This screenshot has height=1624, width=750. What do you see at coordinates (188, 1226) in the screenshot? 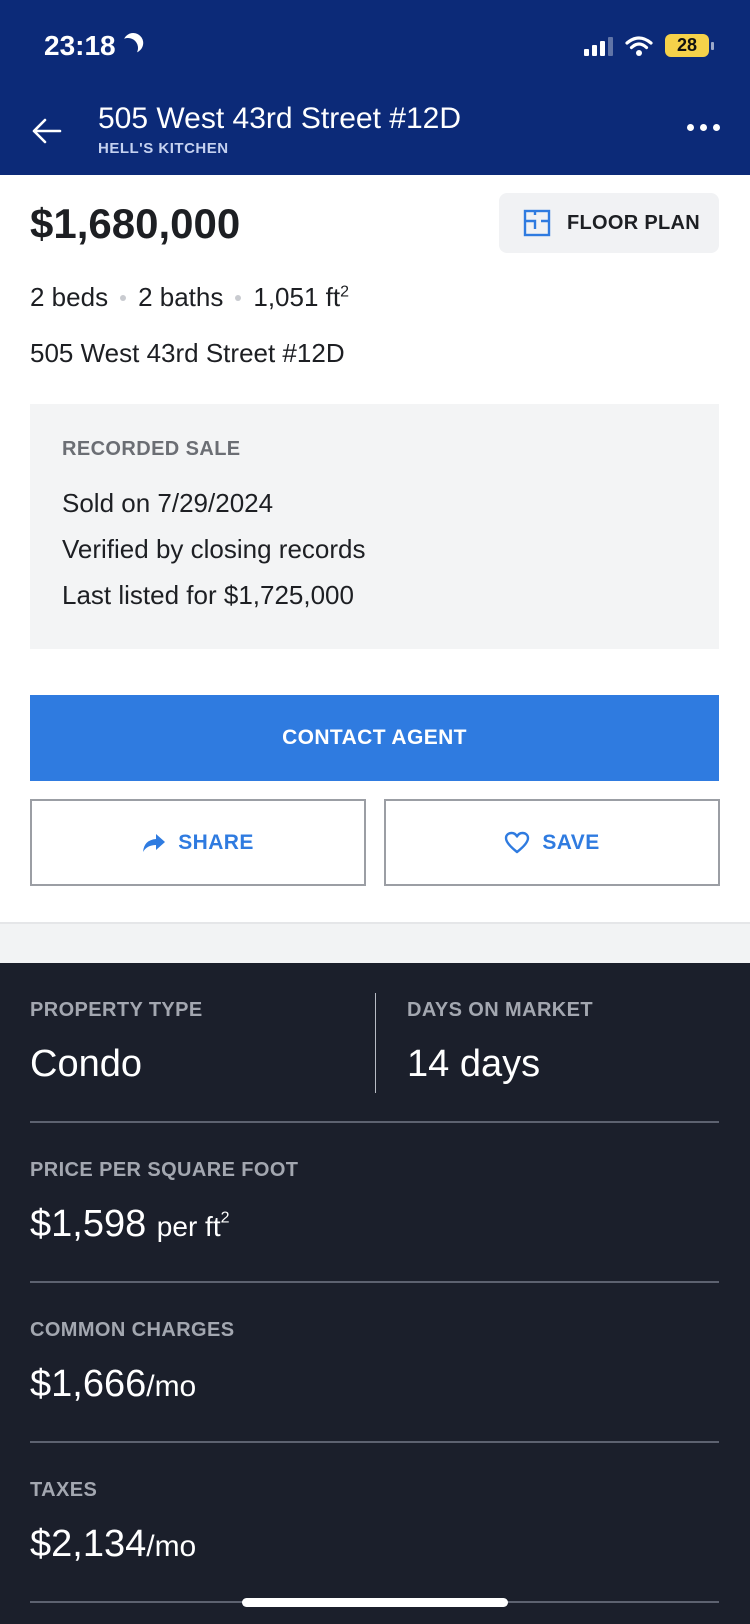
I see `price-per-sqft-unit: per ft` at bounding box center [188, 1226].